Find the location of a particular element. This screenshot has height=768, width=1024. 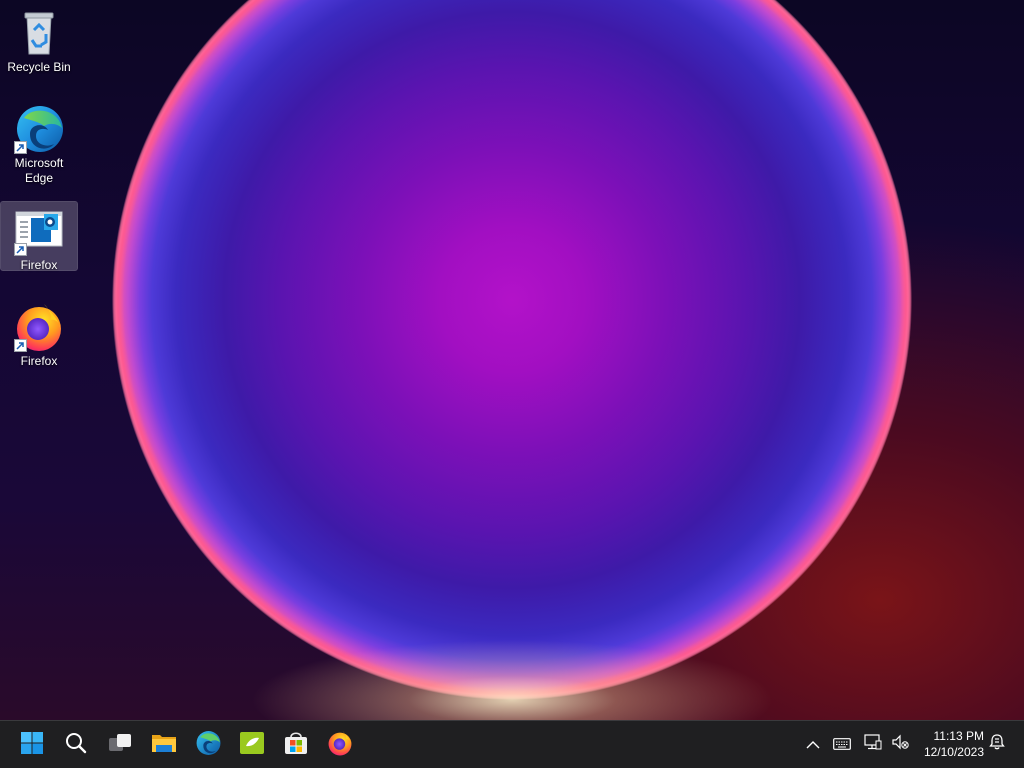

desktop-icon-microsoft-edge: Microsoft Edge is located at coordinates (39, 144).